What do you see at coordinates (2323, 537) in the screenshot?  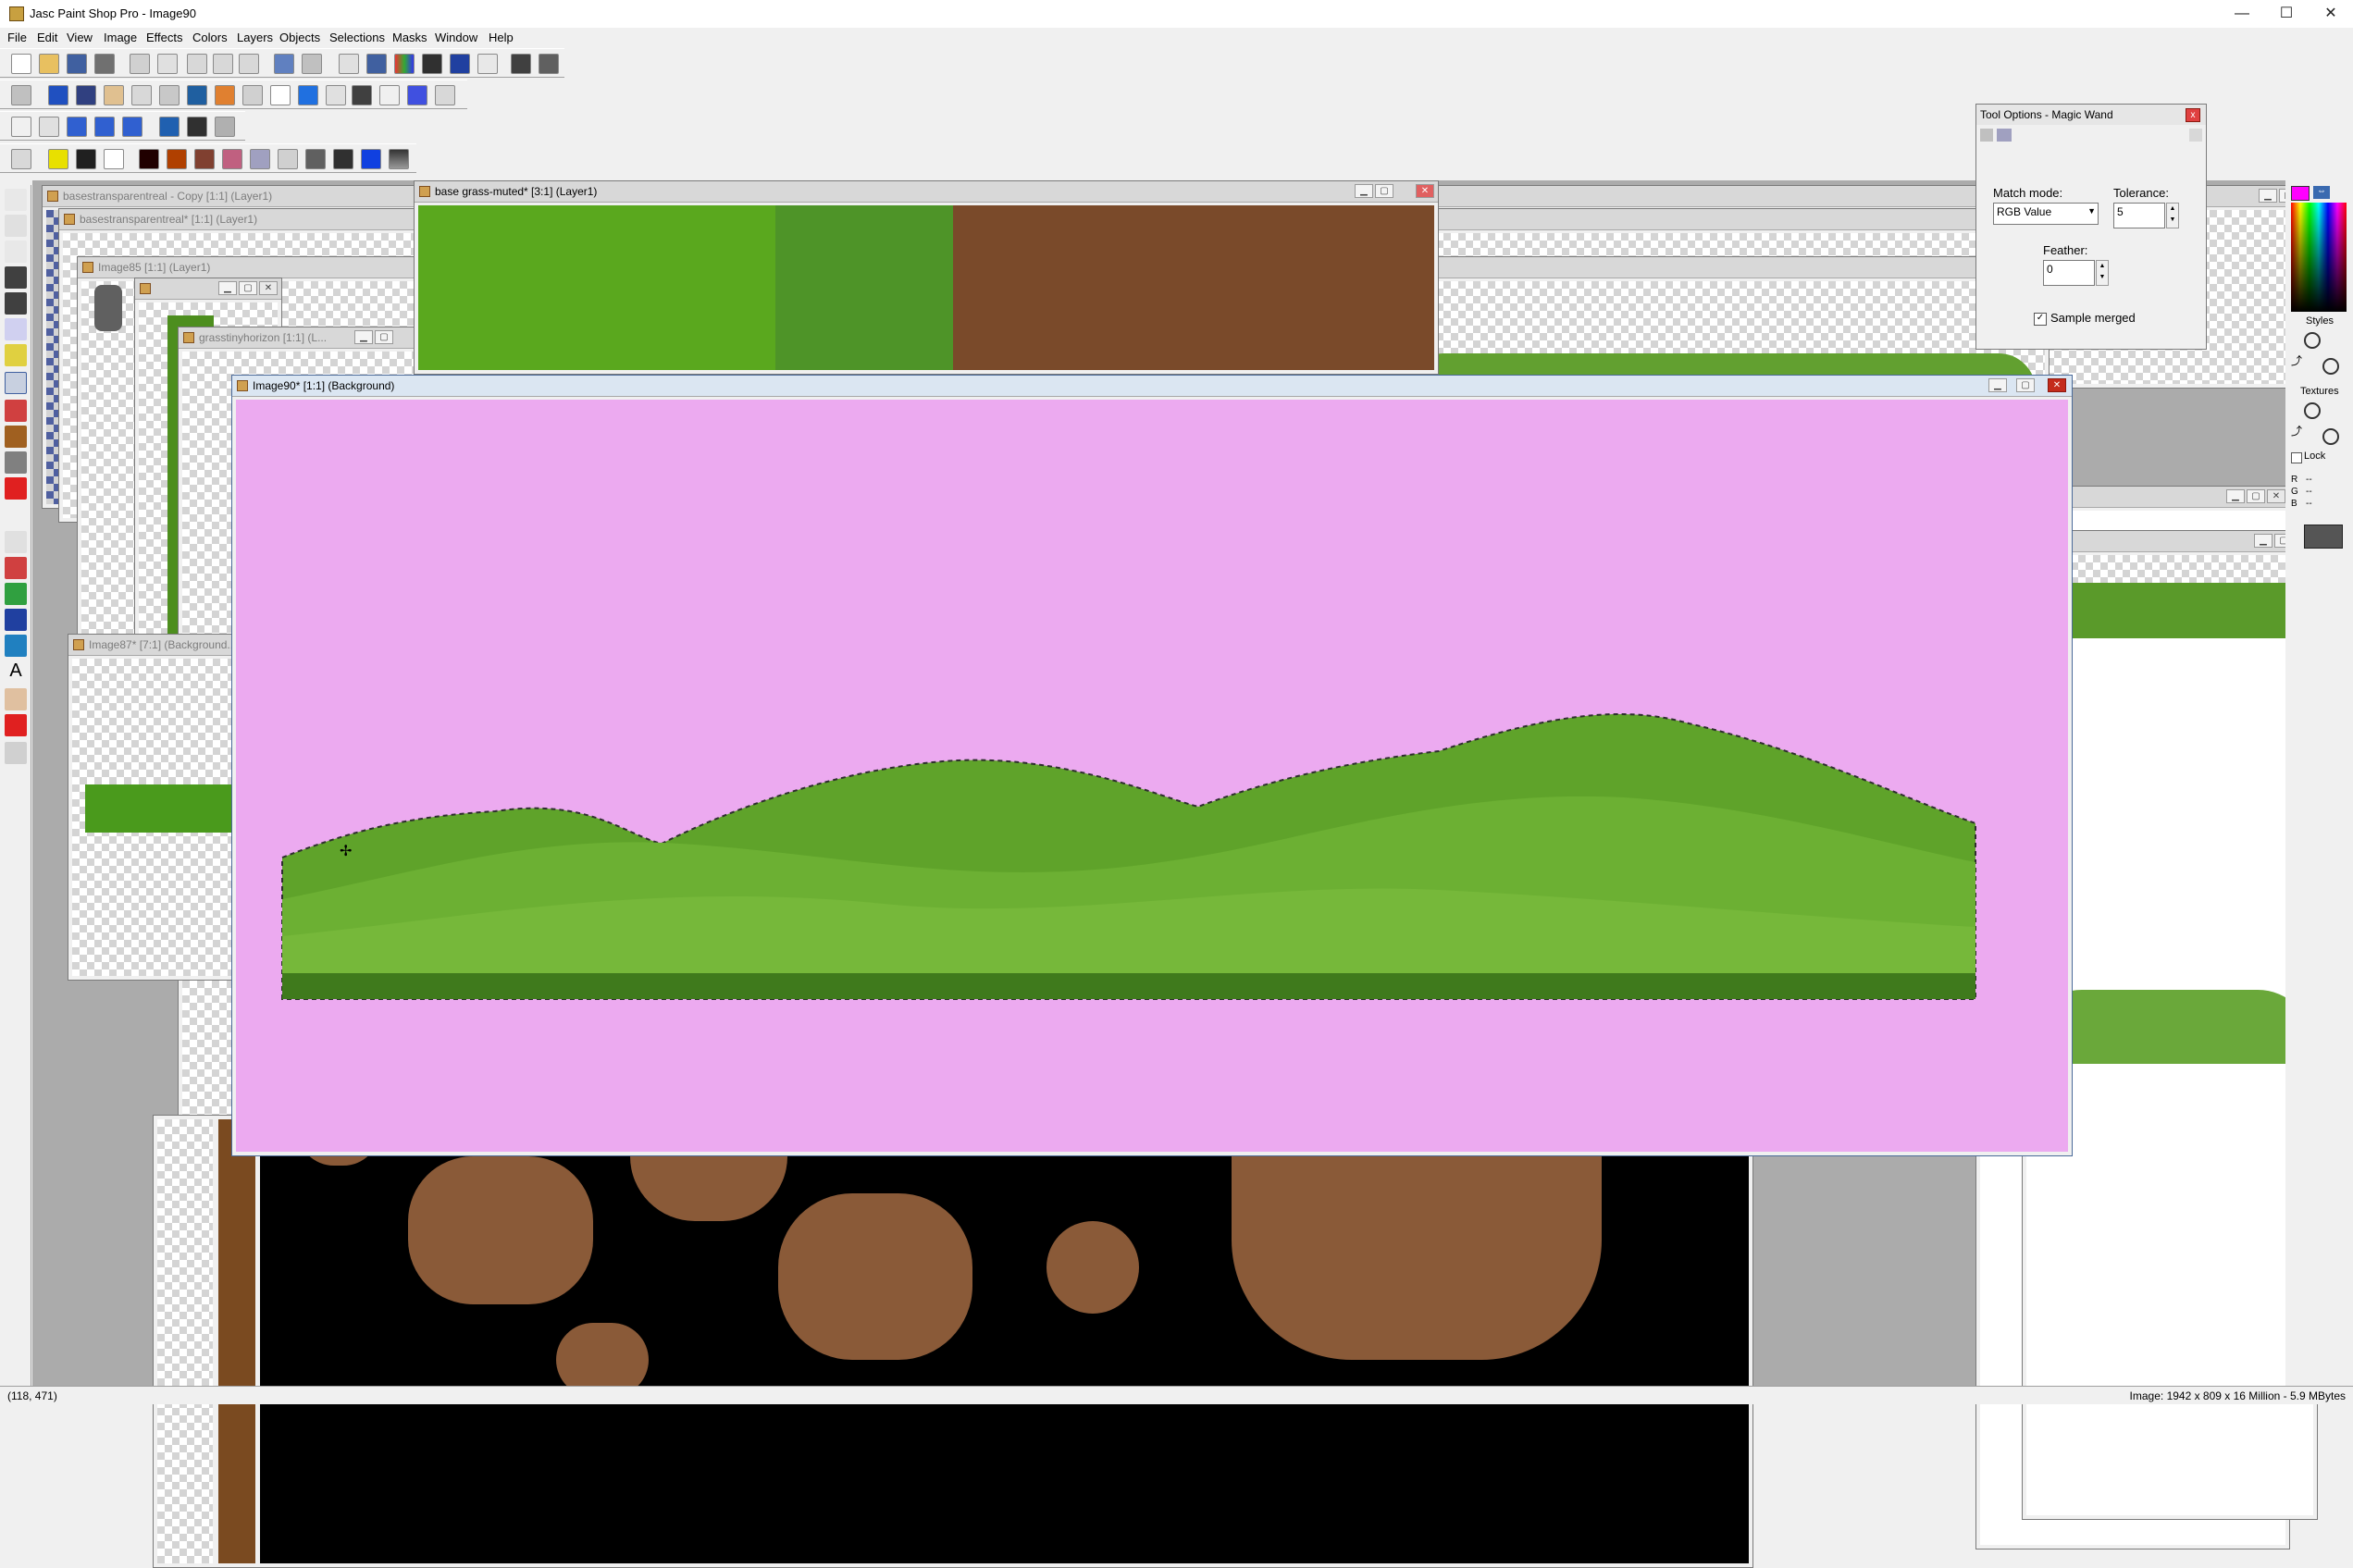 I see `color-preview-swatch` at bounding box center [2323, 537].